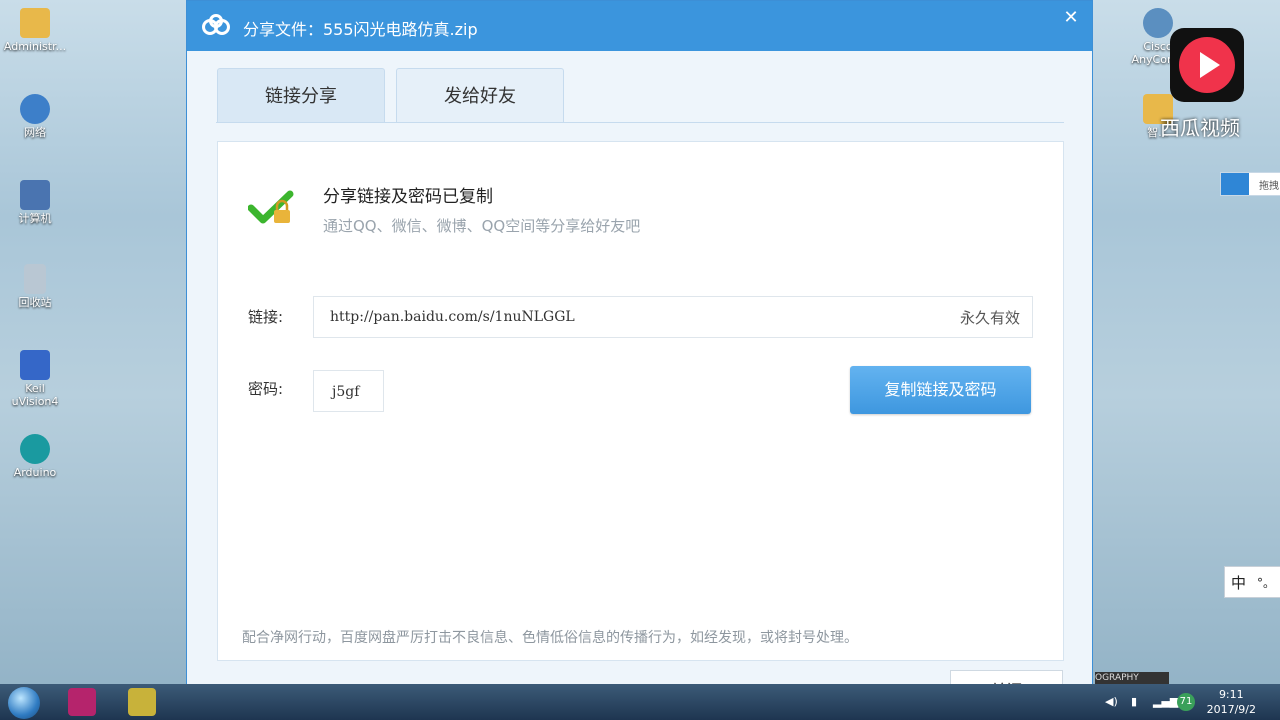 This screenshot has height=720, width=1280. I want to click on play-icon, so click(1210, 65).